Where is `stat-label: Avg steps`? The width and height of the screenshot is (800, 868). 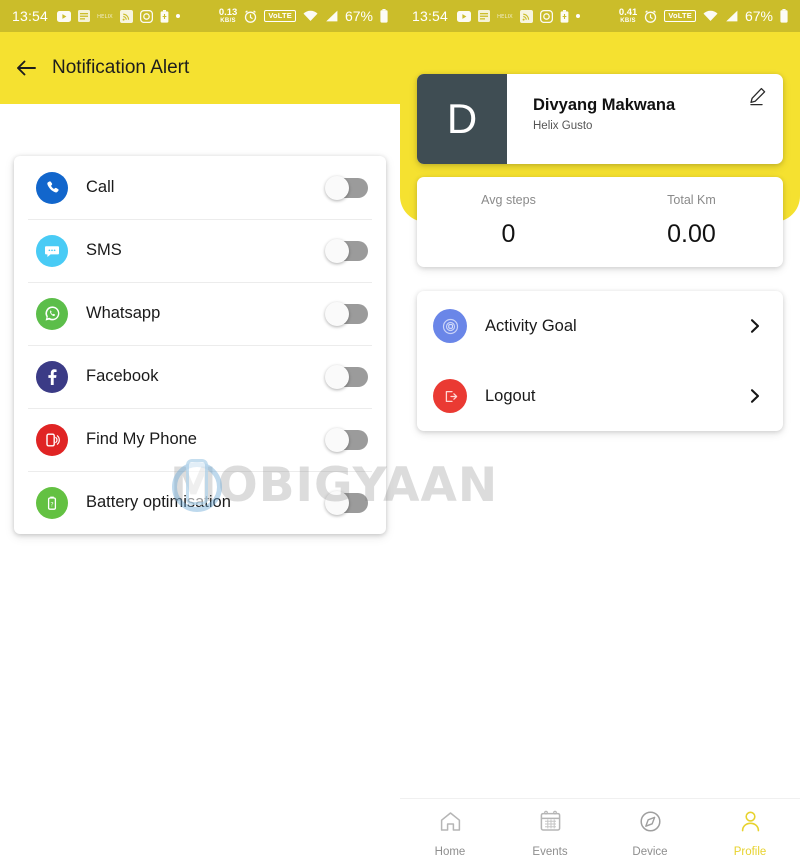 stat-label: Avg steps is located at coordinates (508, 200).